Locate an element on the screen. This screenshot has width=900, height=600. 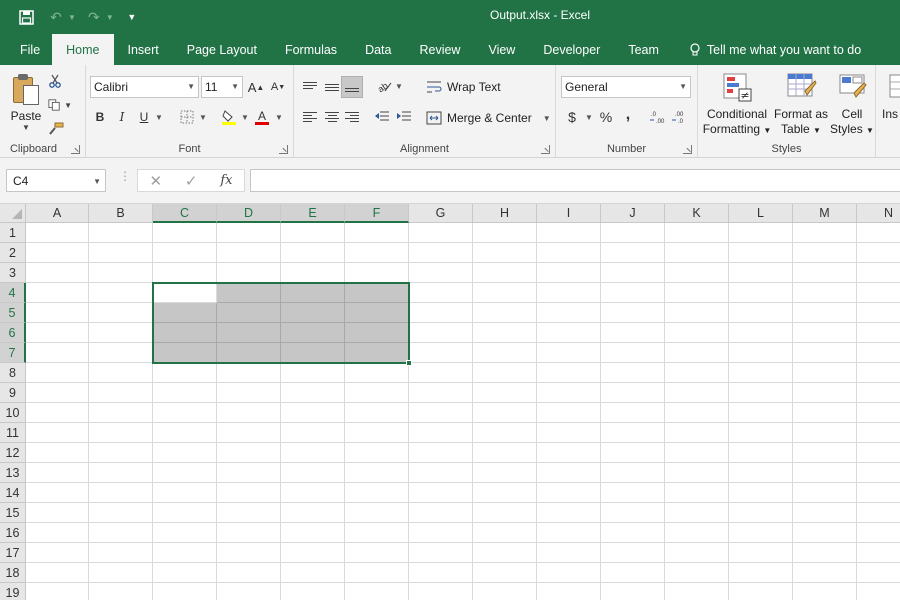
cell-m3 is located at coordinates (825, 273).